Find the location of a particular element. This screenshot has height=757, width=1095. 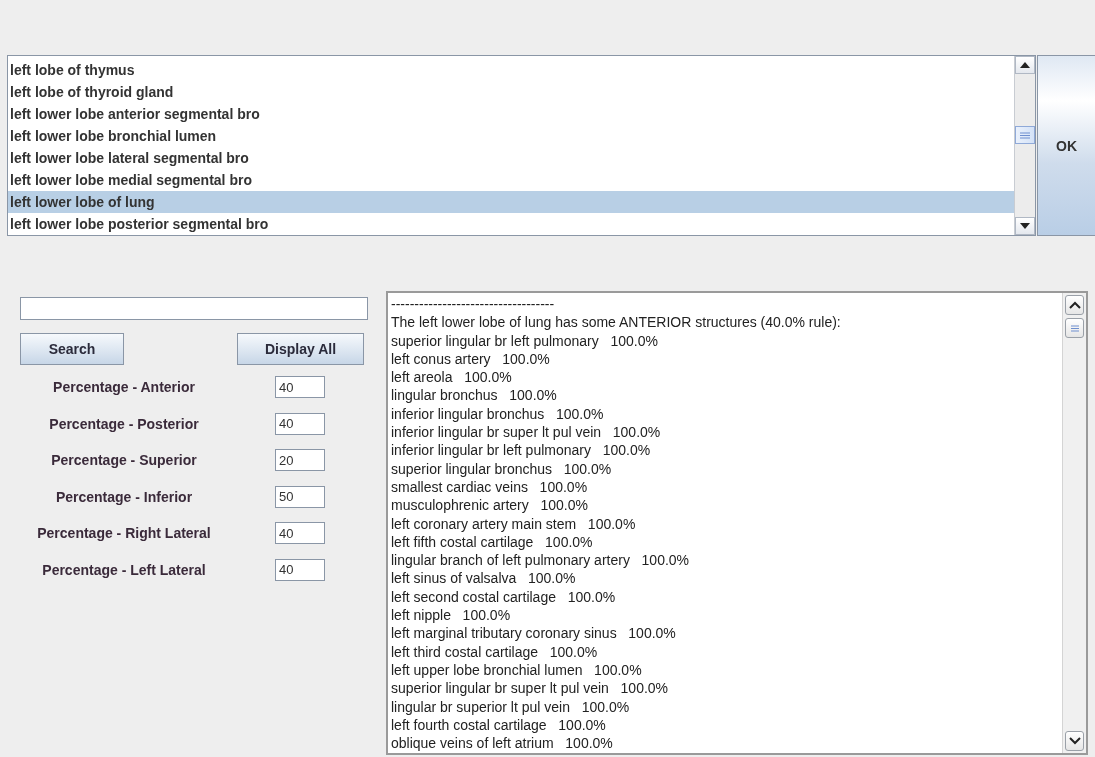

percentage-label: Percentage - Superior is located at coordinates (124, 460).